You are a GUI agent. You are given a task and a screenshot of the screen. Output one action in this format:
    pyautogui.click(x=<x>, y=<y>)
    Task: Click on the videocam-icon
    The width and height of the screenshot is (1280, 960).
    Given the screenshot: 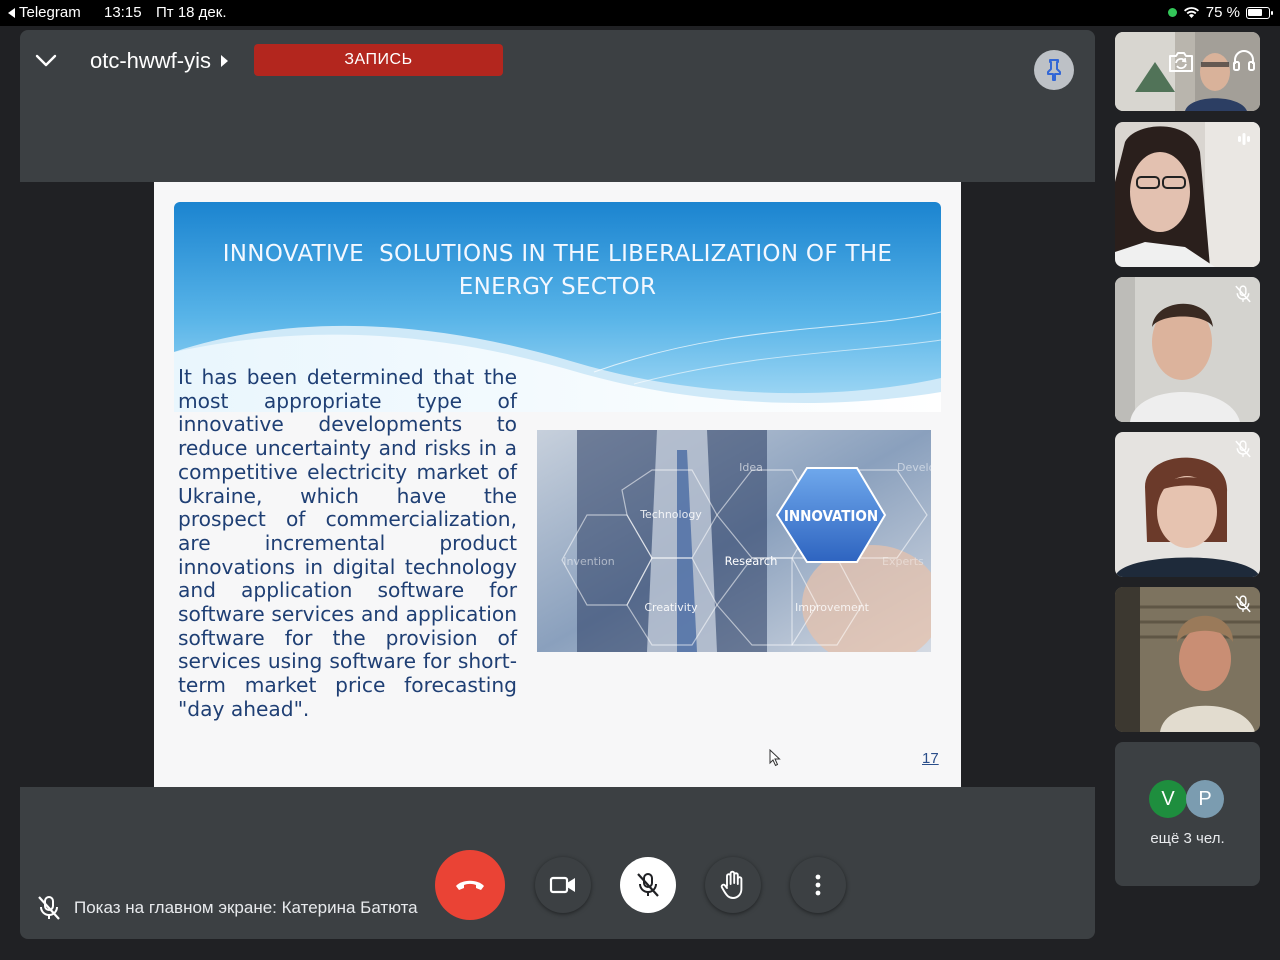 What is the action you would take?
    pyautogui.click(x=562, y=885)
    